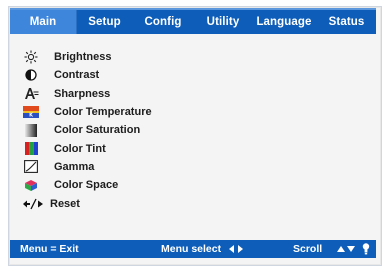  What do you see at coordinates (31, 185) in the screenshot?
I see `color-space-icon` at bounding box center [31, 185].